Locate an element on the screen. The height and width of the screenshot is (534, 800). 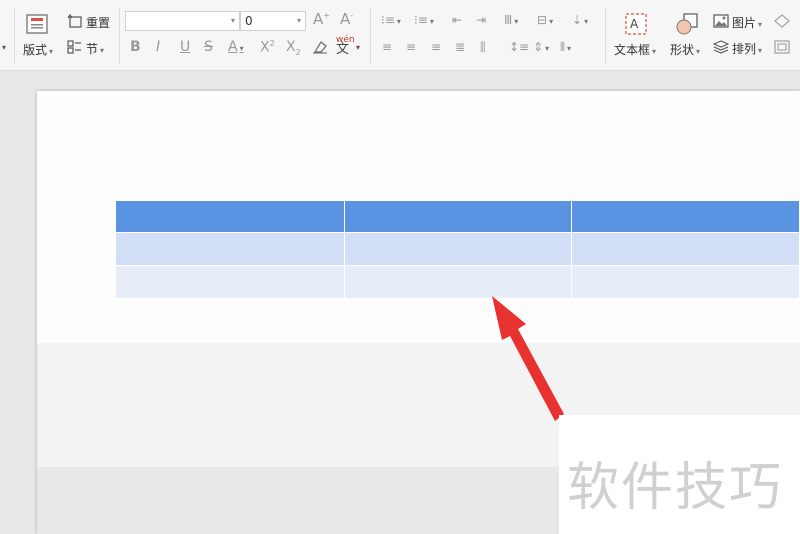
watermark: 软件技巧 is located at coordinates (679, 474).